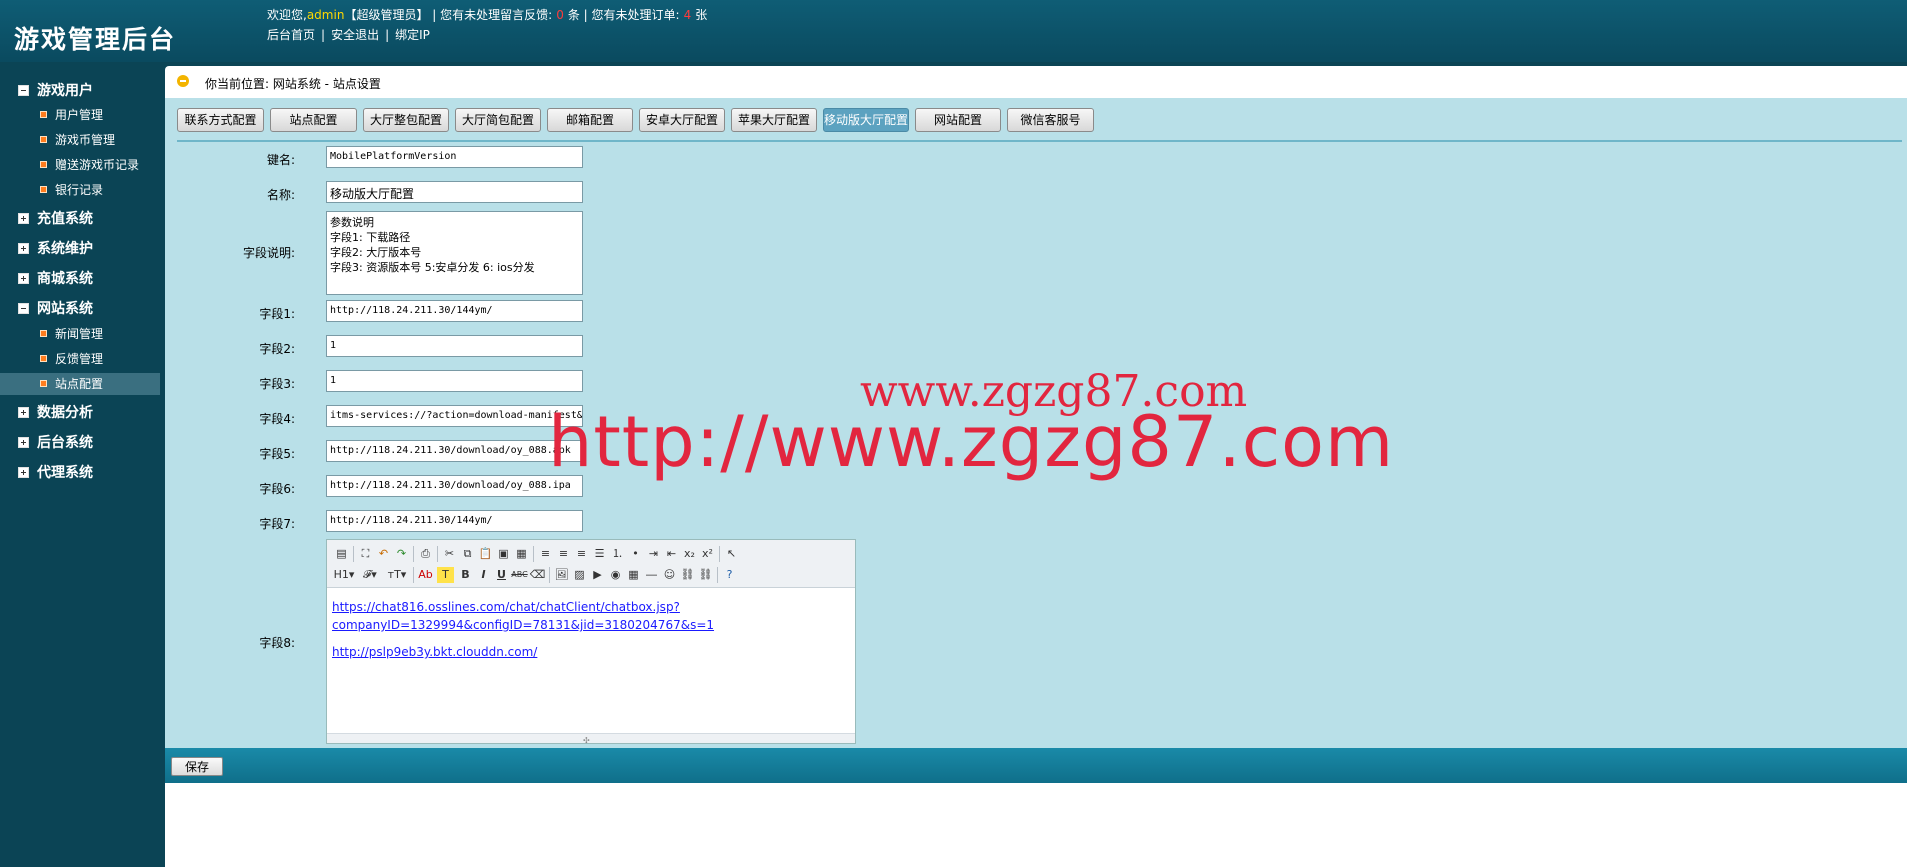  What do you see at coordinates (631, 15) in the screenshot?
I see `orders-prefix: | 您有未处理订单:` at bounding box center [631, 15].